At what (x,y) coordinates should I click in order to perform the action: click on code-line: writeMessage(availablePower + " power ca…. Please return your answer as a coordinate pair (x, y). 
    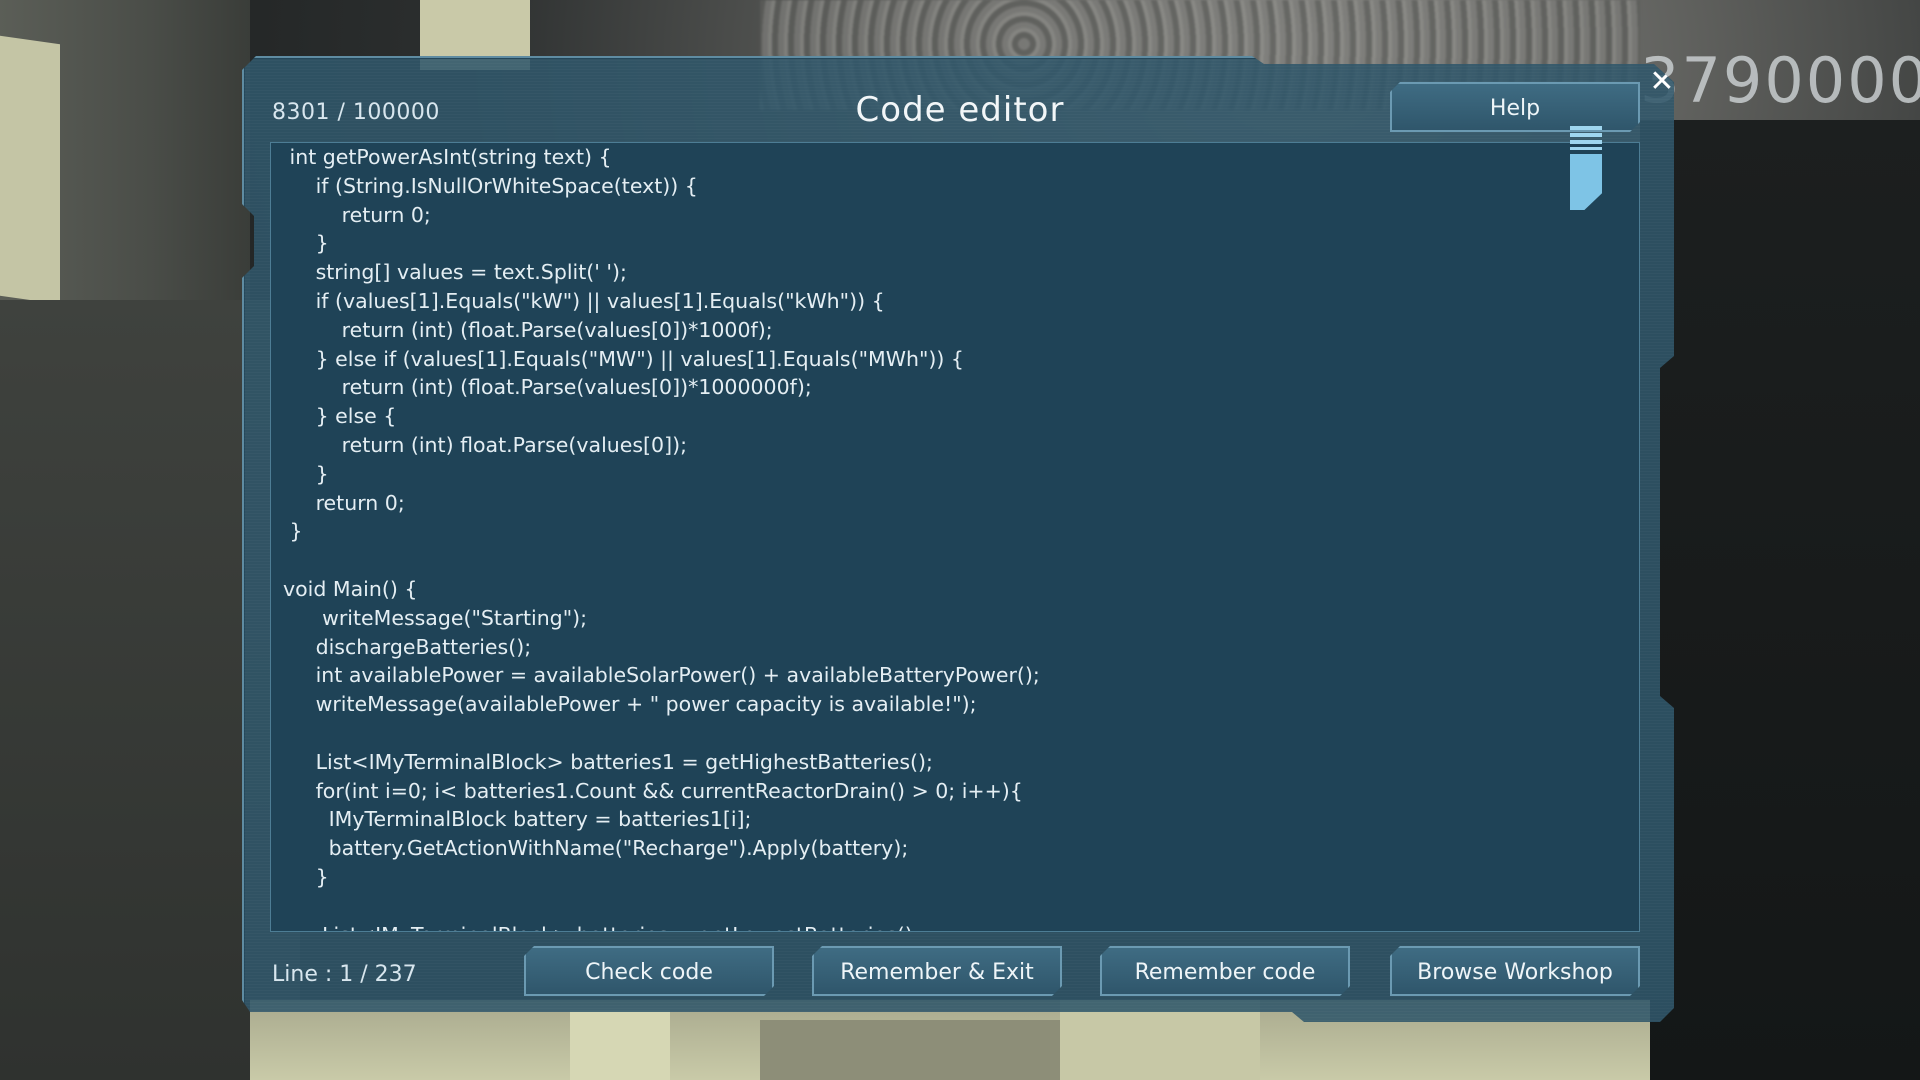
    Looking at the image, I should click on (630, 704).